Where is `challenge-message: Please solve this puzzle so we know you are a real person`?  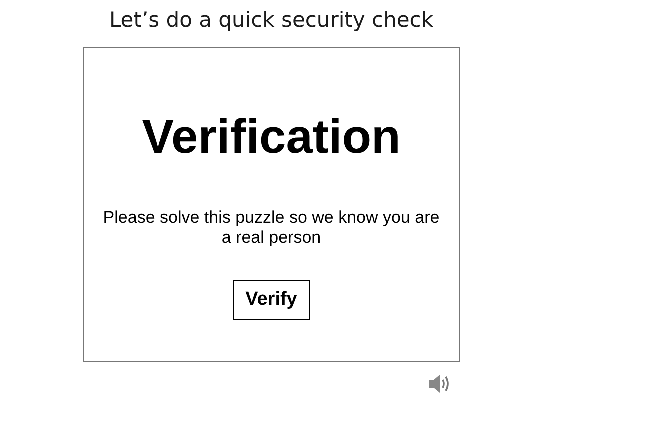 challenge-message: Please solve this puzzle so we know you are a real person is located at coordinates (271, 228).